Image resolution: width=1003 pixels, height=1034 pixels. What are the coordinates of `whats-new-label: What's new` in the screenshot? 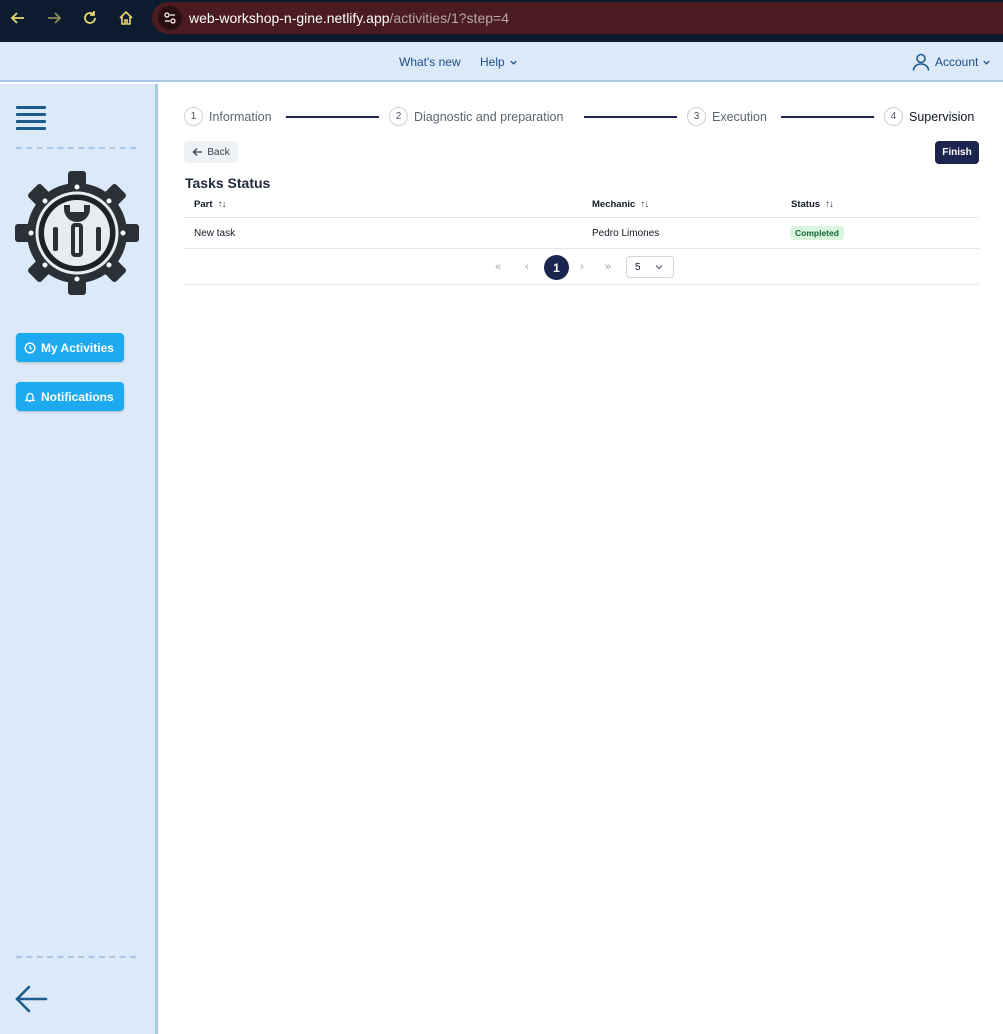 It's located at (430, 62).